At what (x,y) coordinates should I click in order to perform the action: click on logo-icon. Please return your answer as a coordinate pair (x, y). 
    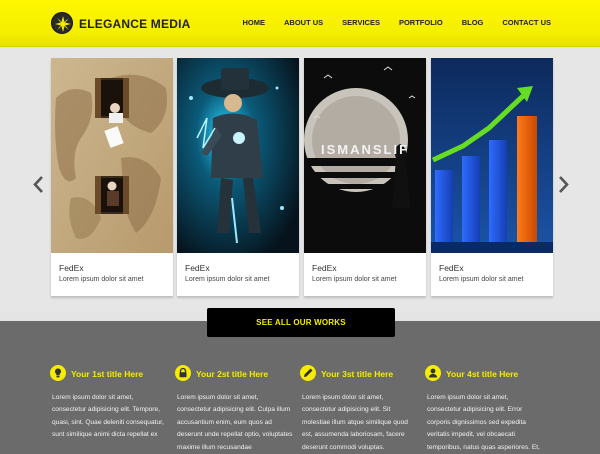
    Looking at the image, I should click on (62, 23).